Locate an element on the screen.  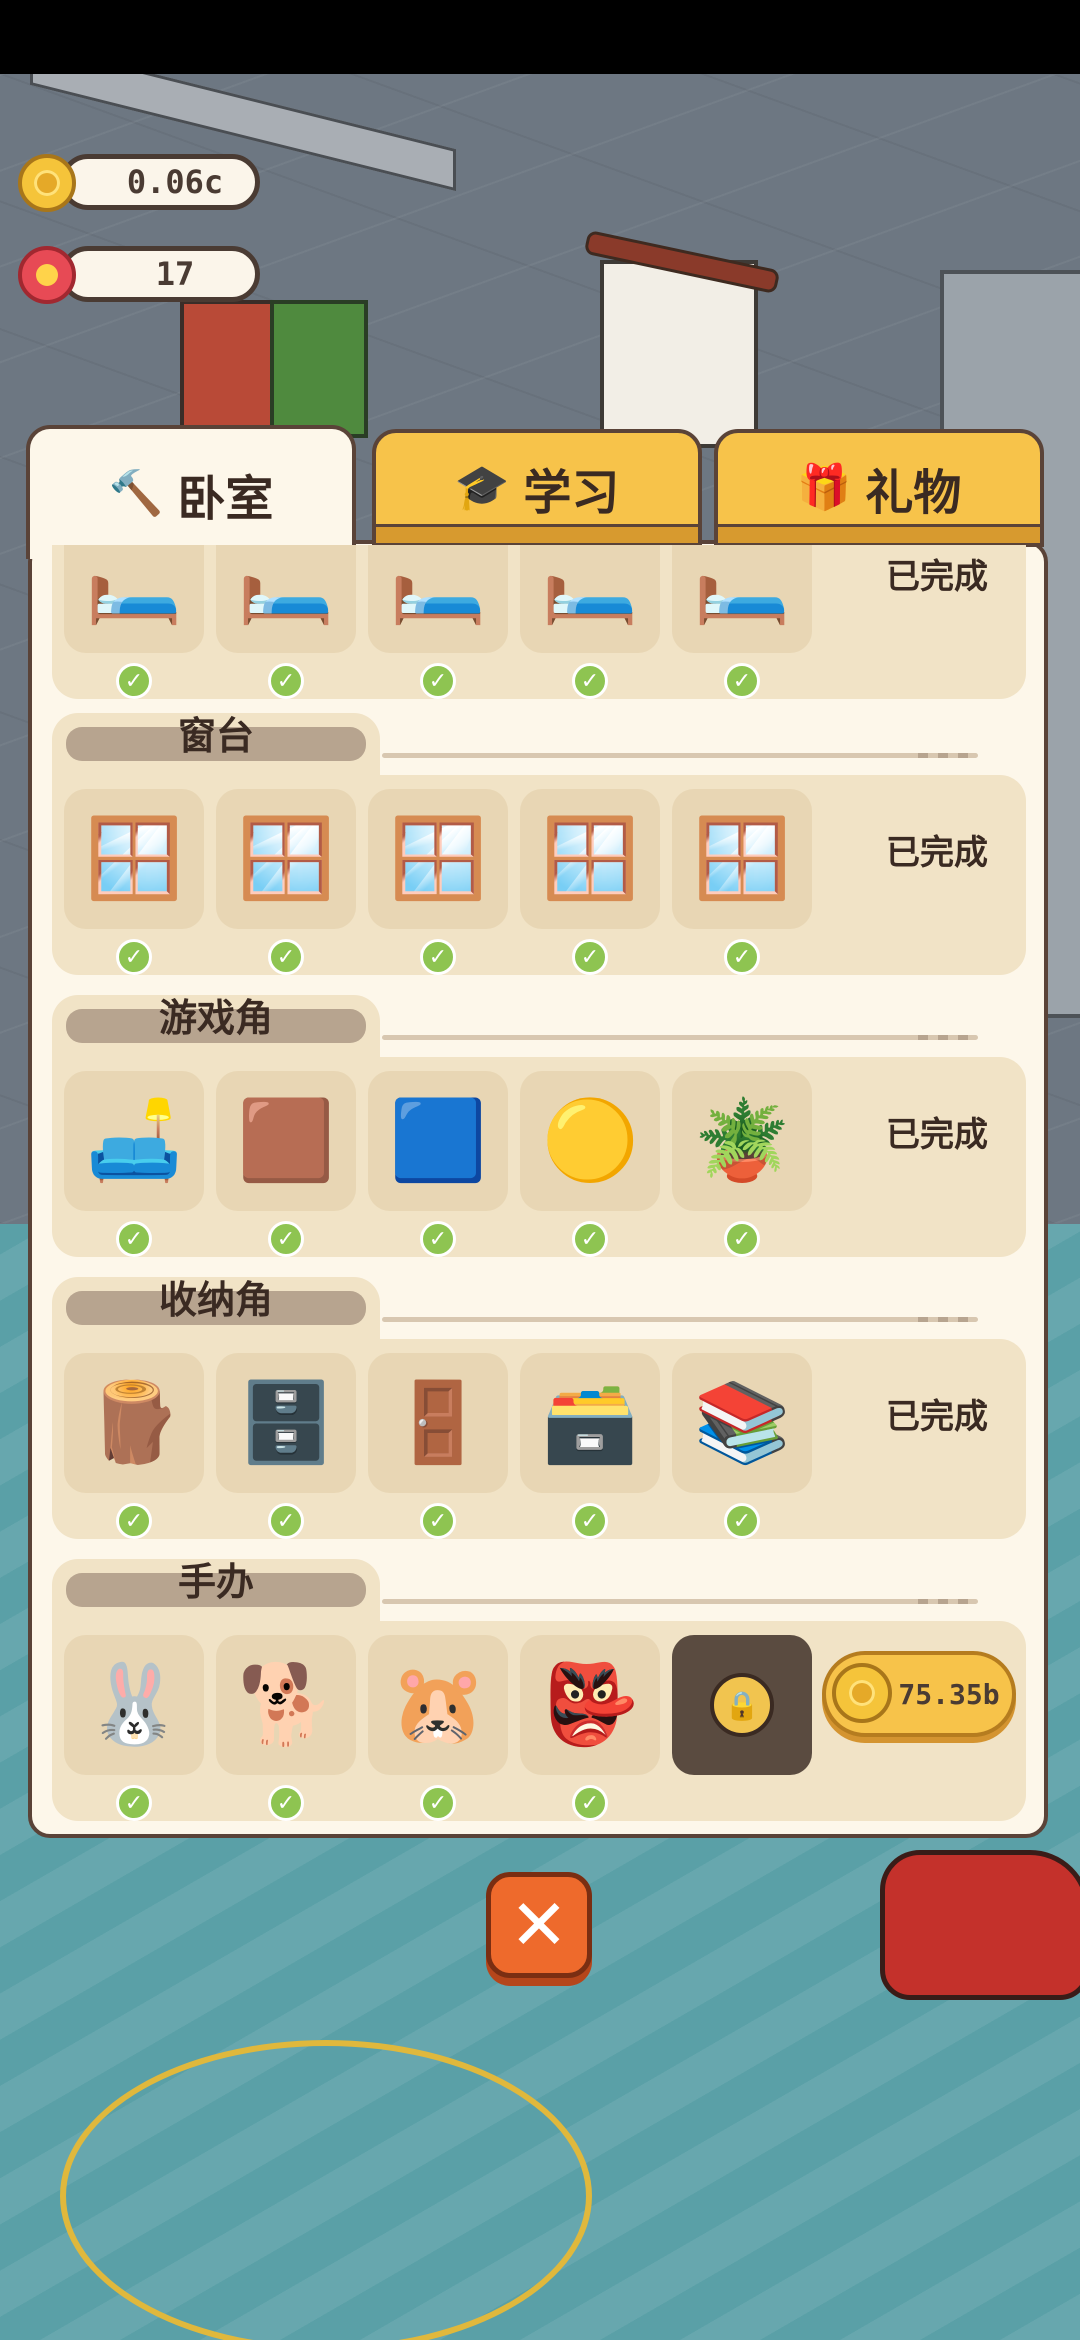
cushion-icon: 🟡 is located at coordinates (590, 1140).